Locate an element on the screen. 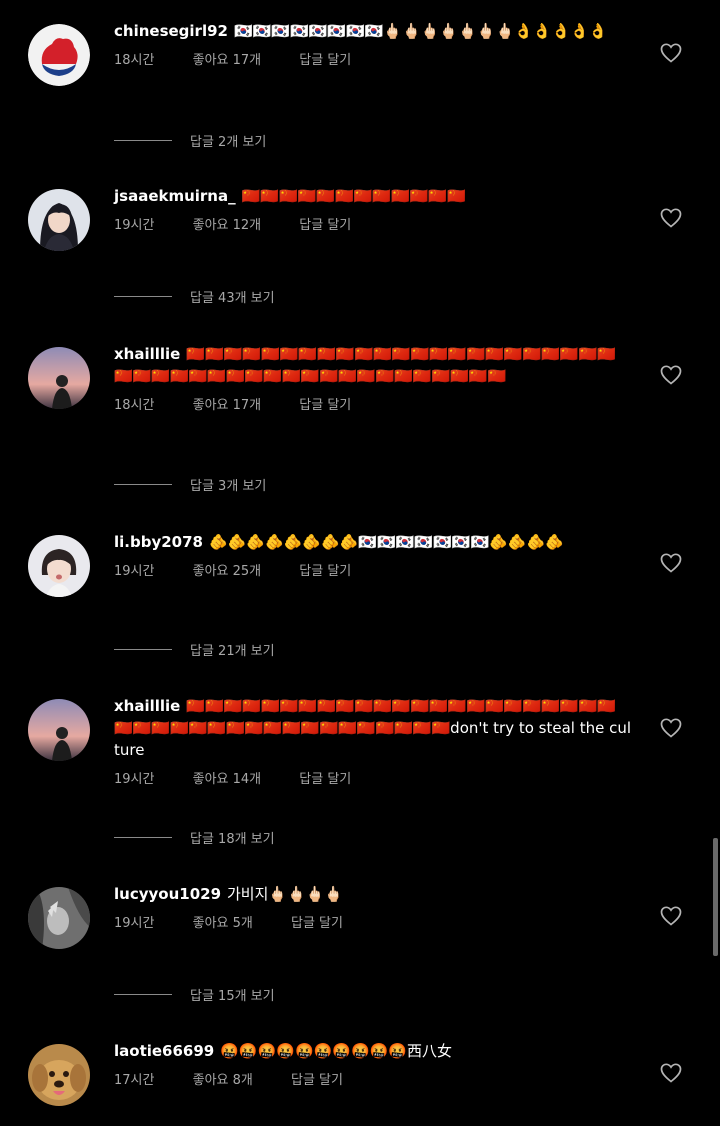 Image resolution: width=720 pixels, height=1126 pixels. girl-portrait-avatar-icon is located at coordinates (59, 220).